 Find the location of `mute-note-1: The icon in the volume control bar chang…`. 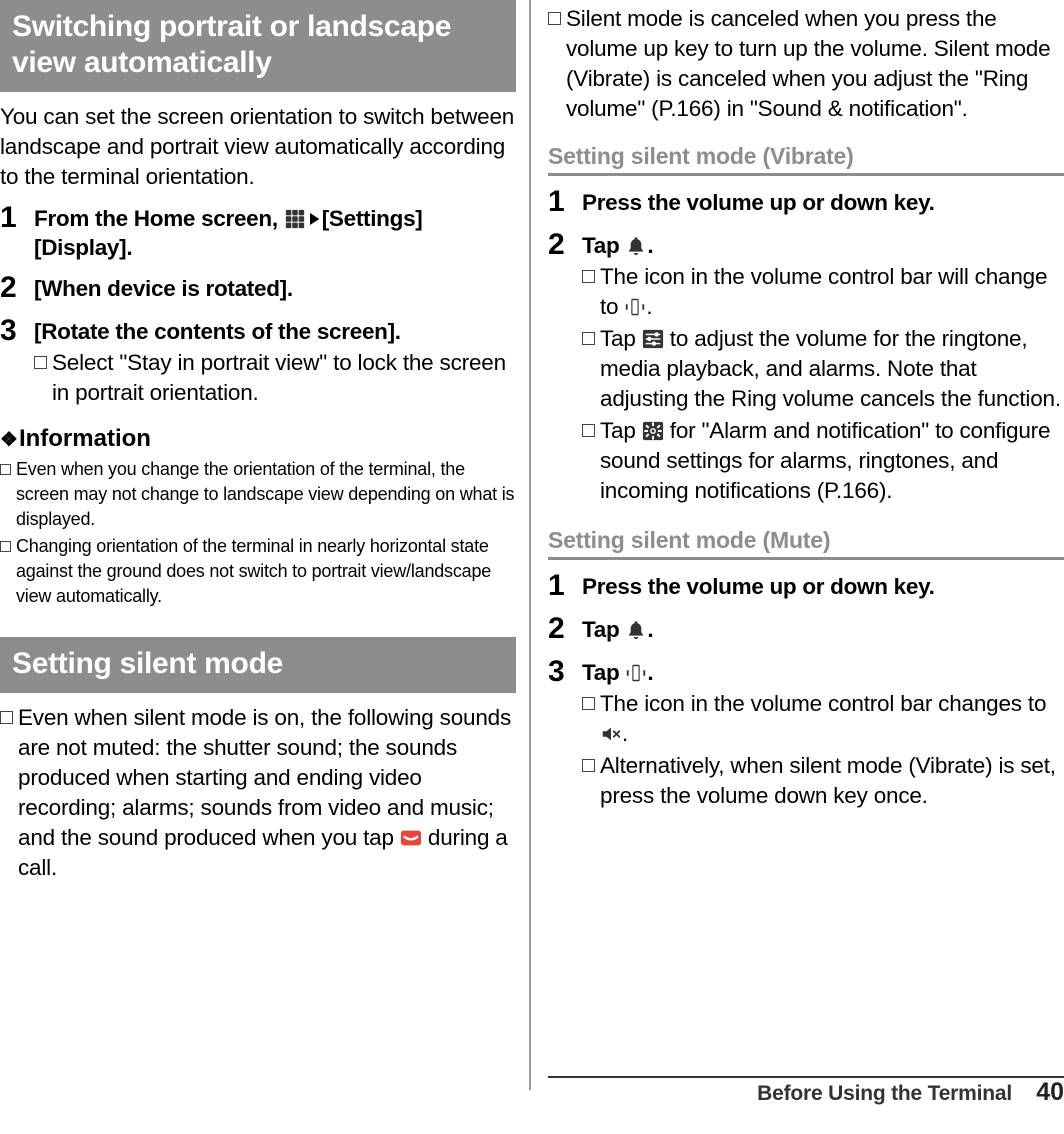

mute-note-1: The icon in the volume control bar chang… is located at coordinates (823, 719).